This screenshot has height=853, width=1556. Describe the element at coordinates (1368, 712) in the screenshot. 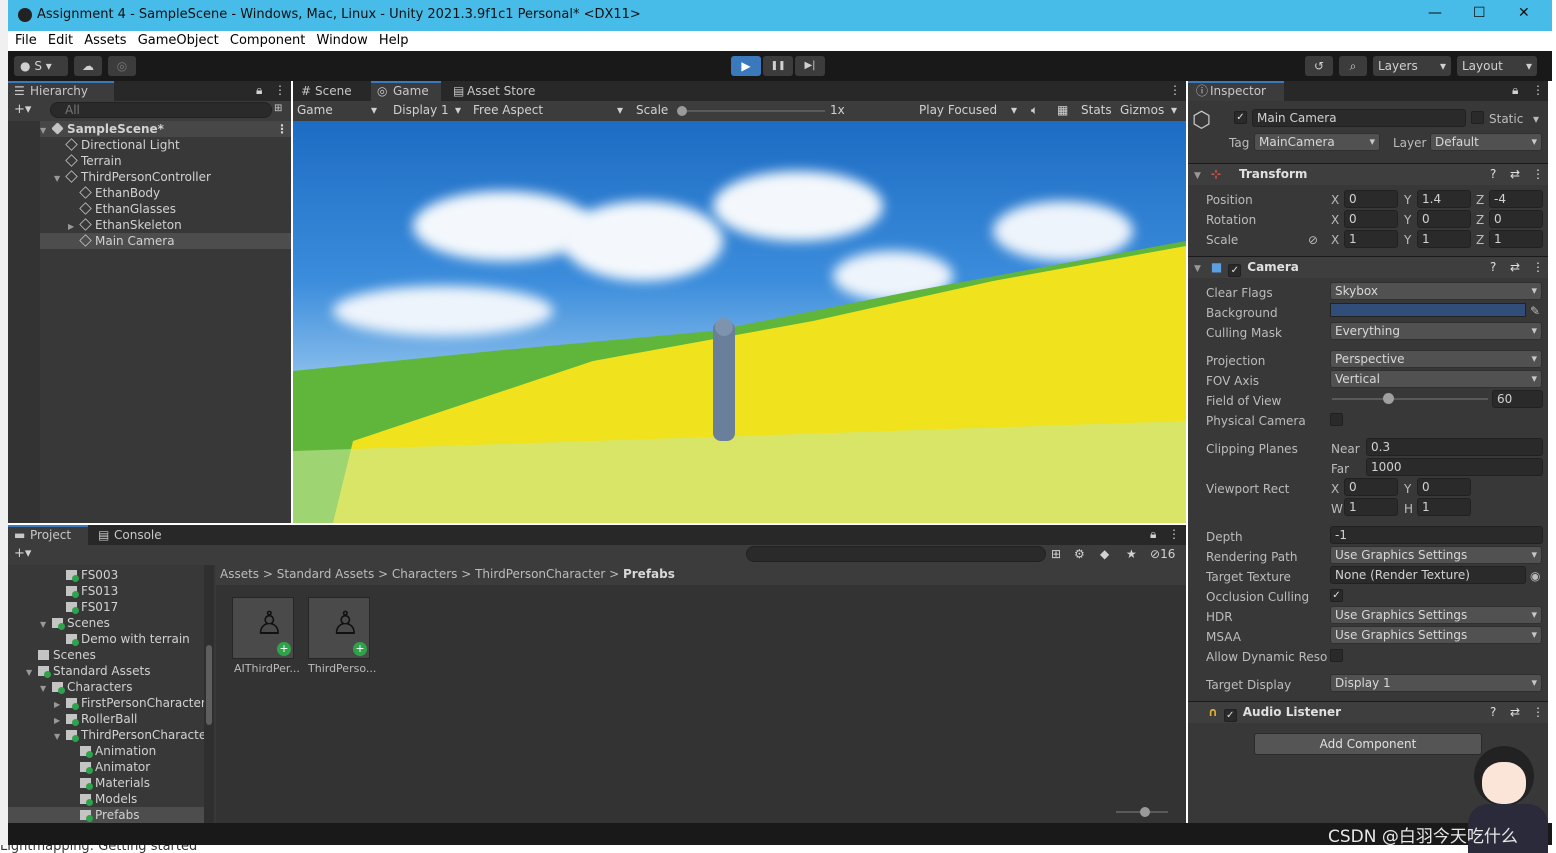

I see `audio-listener-header: ∩ ✓ Audio Listener? ⇄ ⋮` at that location.